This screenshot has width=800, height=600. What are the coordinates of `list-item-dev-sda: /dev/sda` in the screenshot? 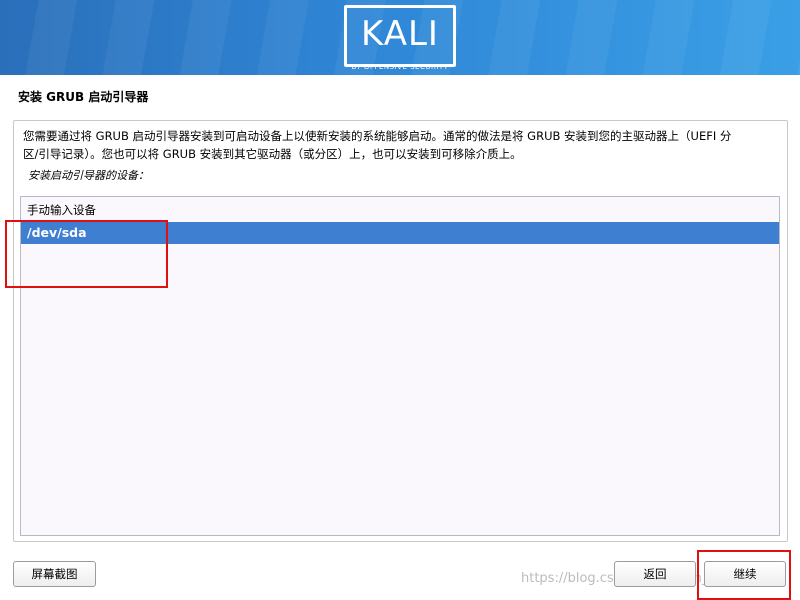 It's located at (400, 233).